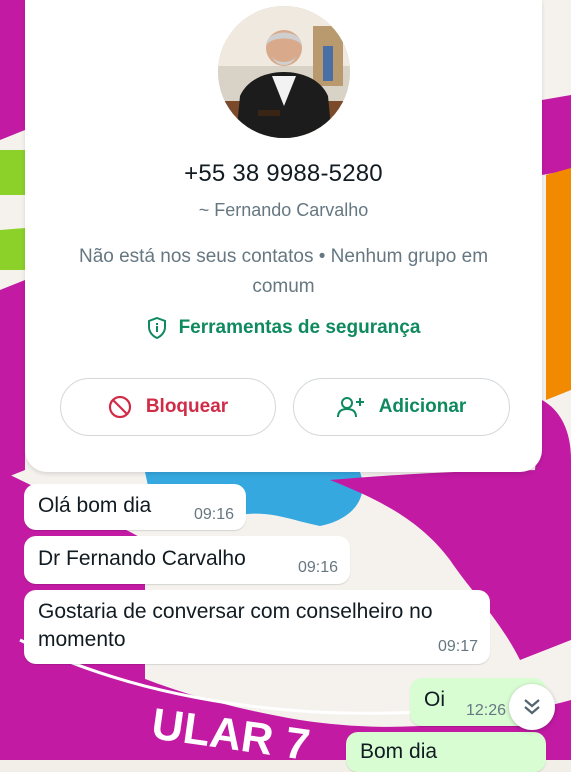  What do you see at coordinates (283, 173) in the screenshot?
I see `contact-phone-number: +55 38 9988-5280` at bounding box center [283, 173].